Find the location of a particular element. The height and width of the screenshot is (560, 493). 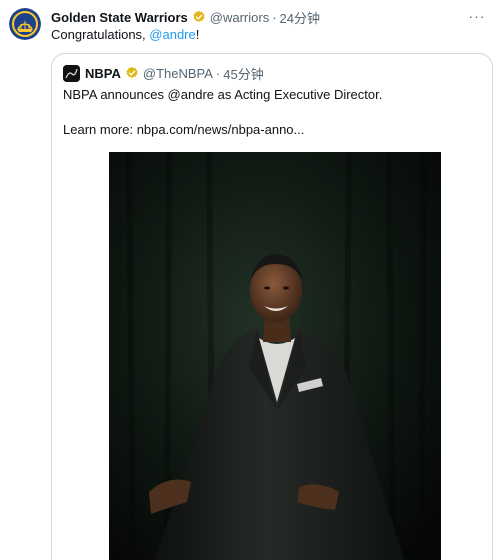

more-options-icon: ··· is located at coordinates (477, 16).